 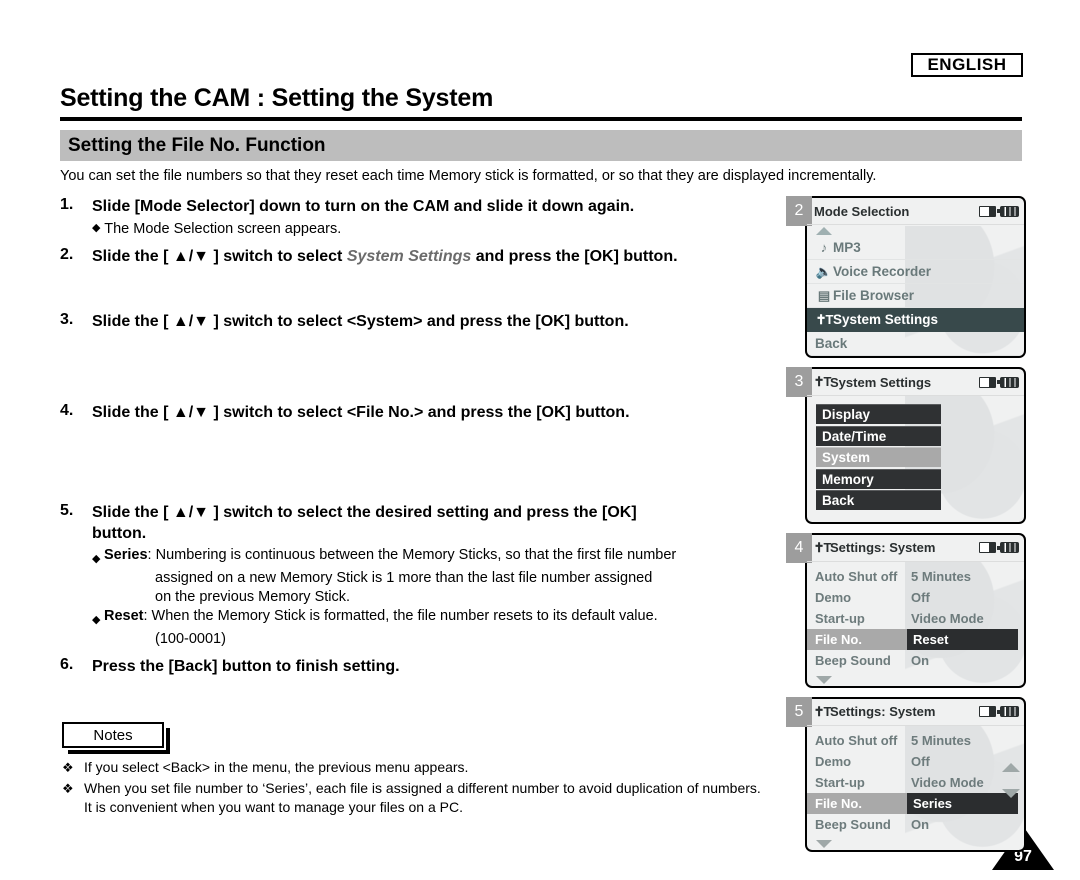 What do you see at coordinates (1011, 767) in the screenshot?
I see `chevron-up-icon` at bounding box center [1011, 767].